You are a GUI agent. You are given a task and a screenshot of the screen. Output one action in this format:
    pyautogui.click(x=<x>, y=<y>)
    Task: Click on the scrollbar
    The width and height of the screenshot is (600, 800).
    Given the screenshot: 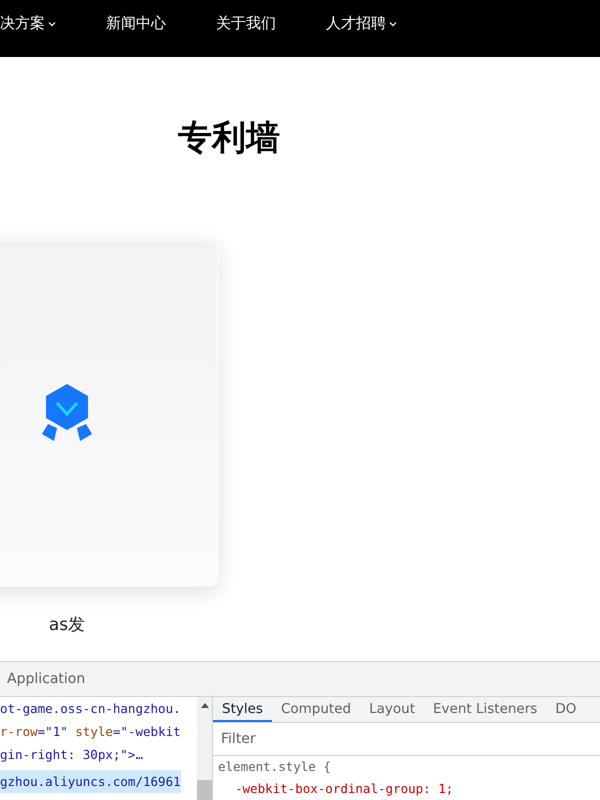 What is the action you would take?
    pyautogui.click(x=204, y=748)
    